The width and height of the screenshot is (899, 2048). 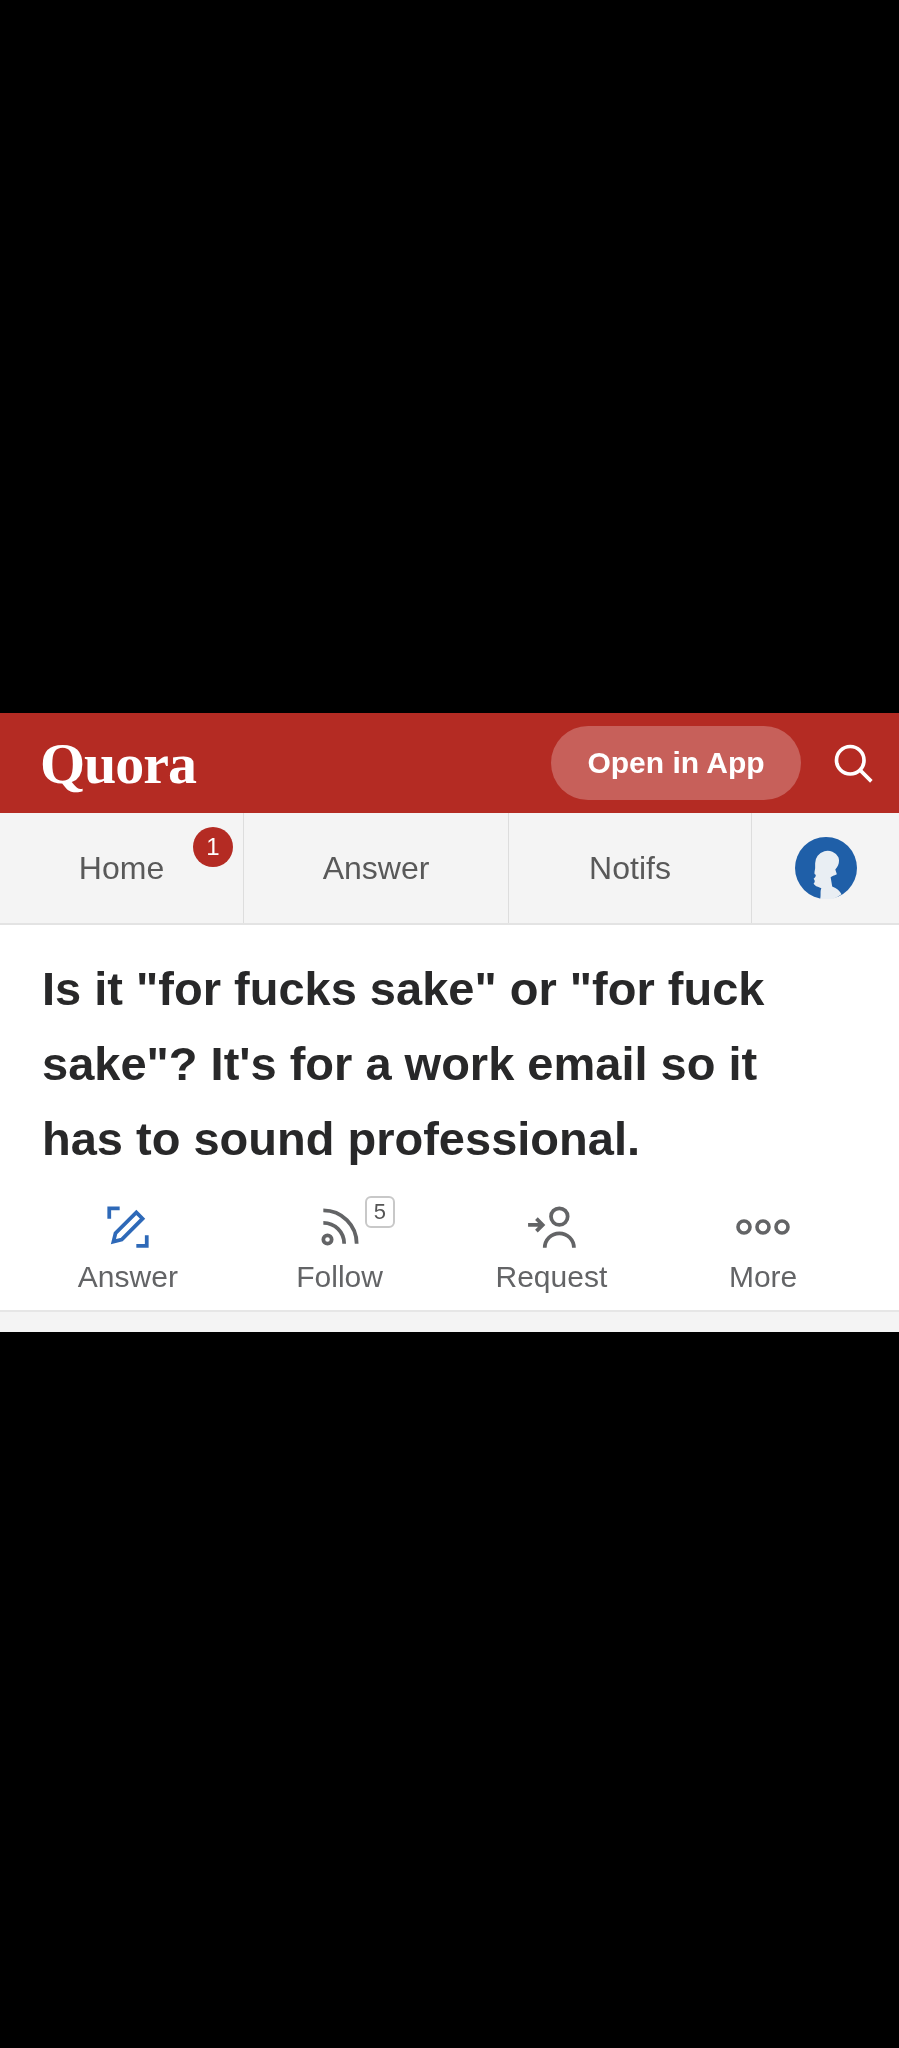 I want to click on logo: Quora, so click(x=118, y=763).